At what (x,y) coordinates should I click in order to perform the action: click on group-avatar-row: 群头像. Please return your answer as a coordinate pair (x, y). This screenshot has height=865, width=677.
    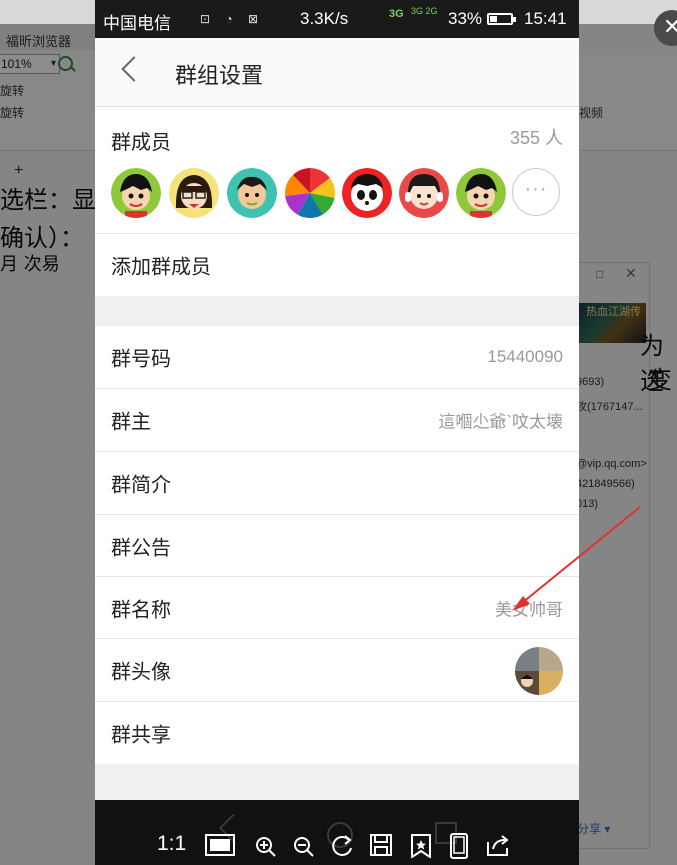
    Looking at the image, I should click on (337, 670).